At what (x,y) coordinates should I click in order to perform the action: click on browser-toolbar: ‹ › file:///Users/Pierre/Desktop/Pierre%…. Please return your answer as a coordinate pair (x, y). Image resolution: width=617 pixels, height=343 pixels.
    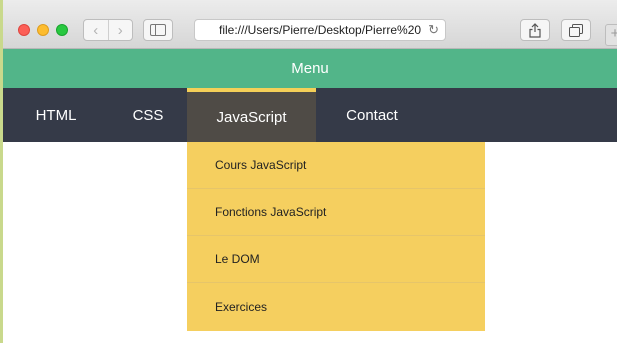
    Looking at the image, I should click on (310, 24).